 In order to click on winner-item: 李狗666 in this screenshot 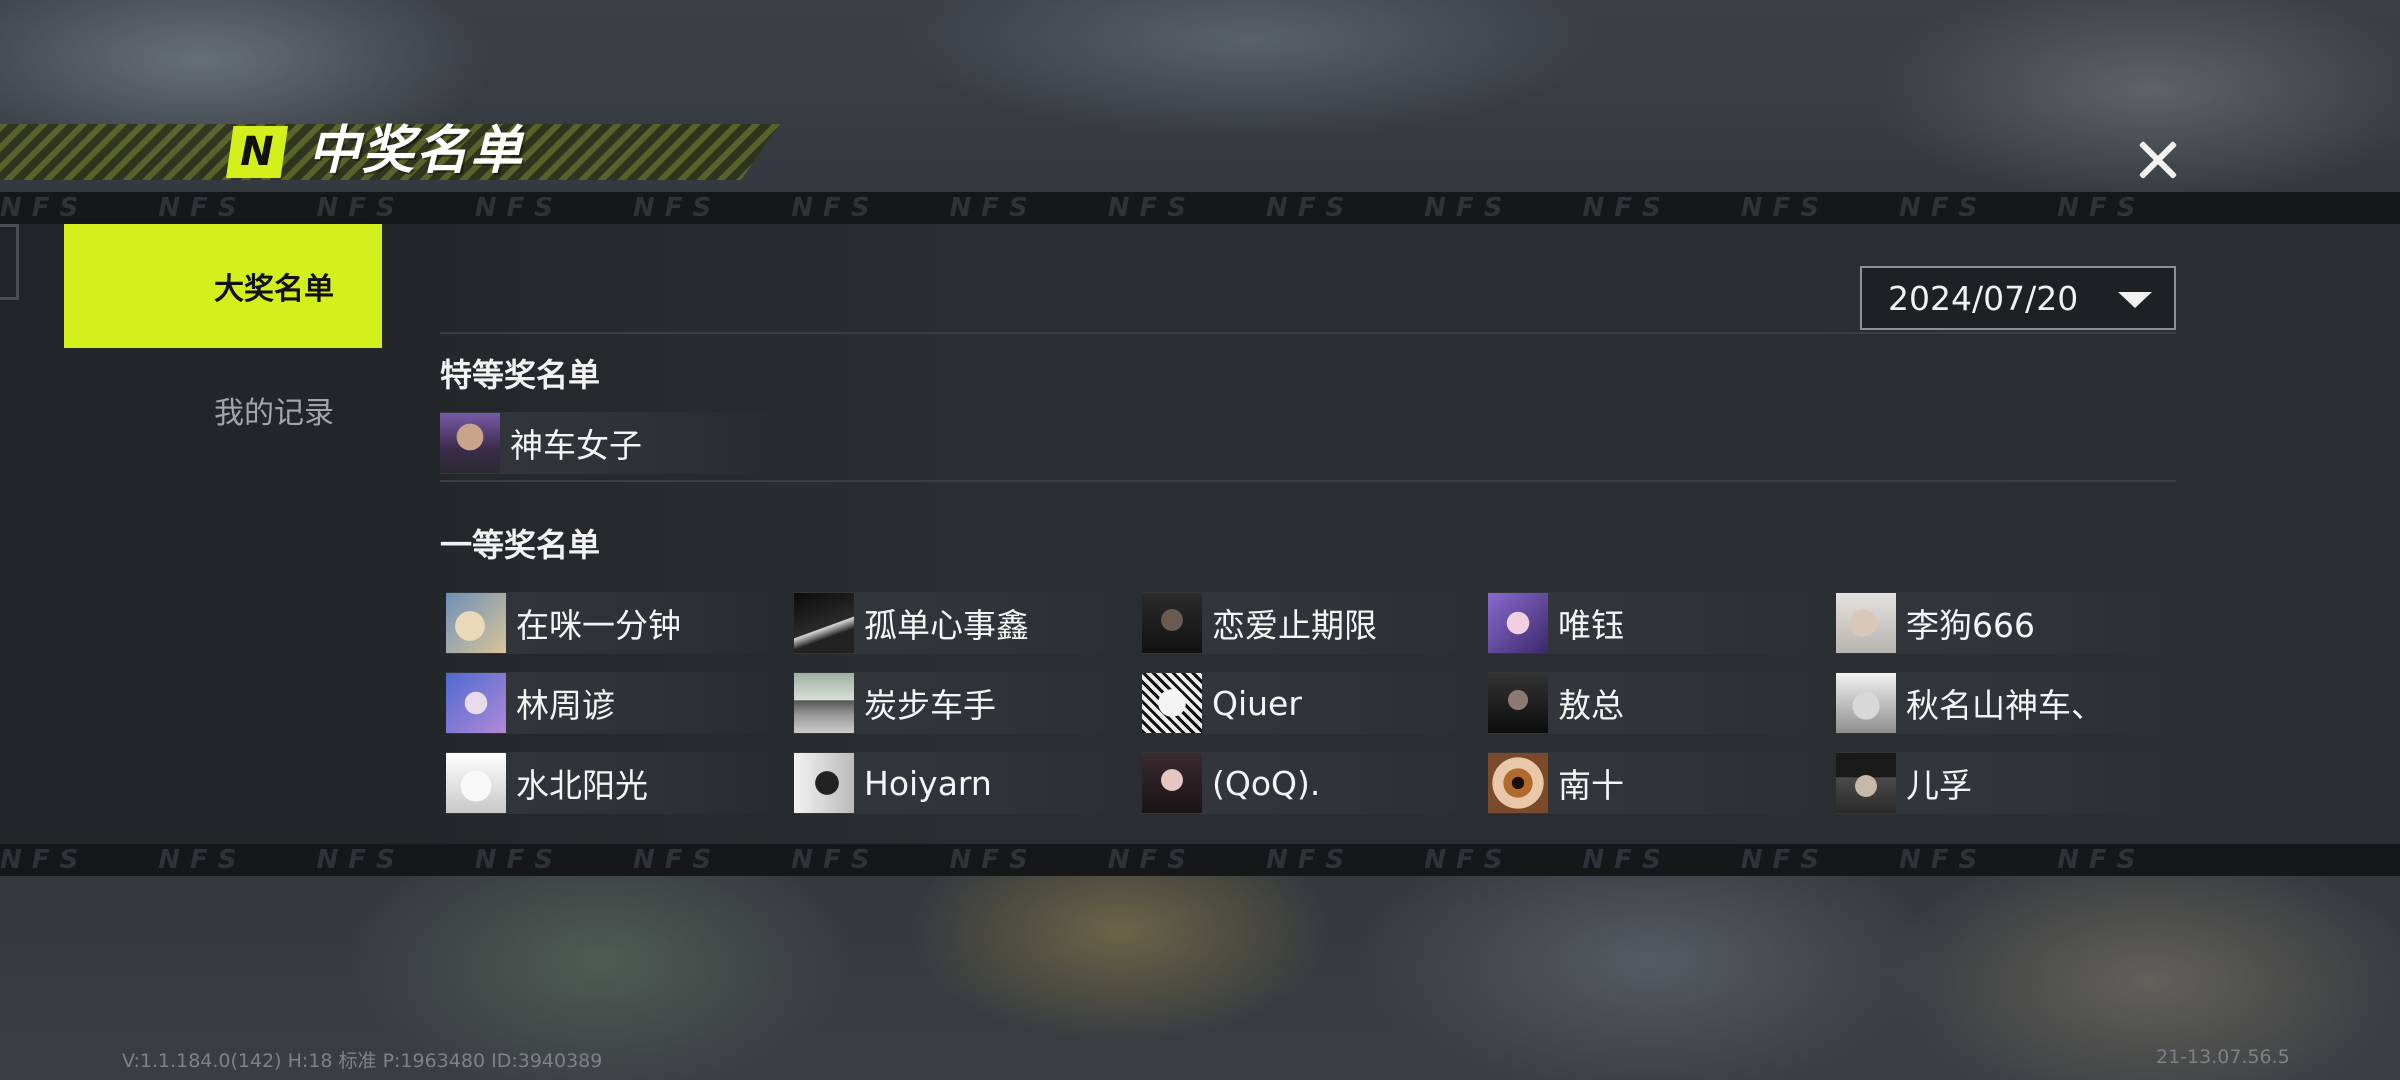, I will do `click(2006, 623)`.